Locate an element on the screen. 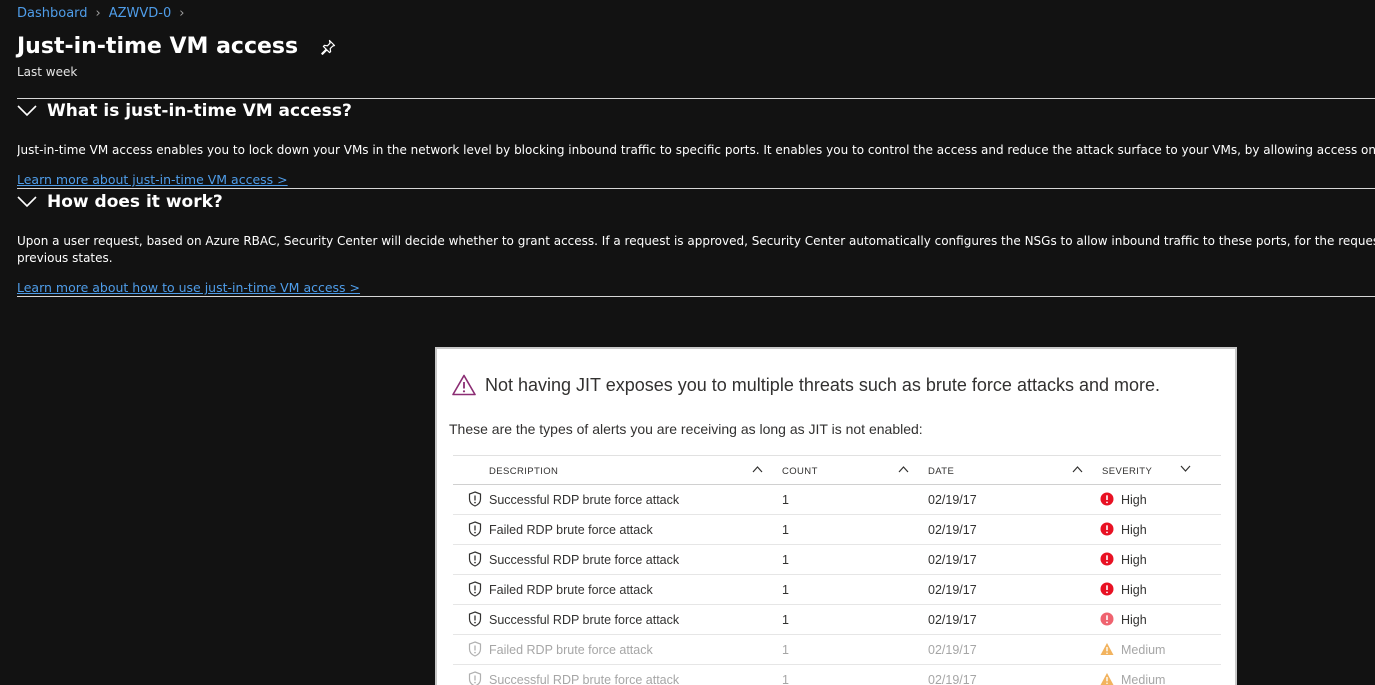 This screenshot has width=1375, height=685. section-heading: How does it work? is located at coordinates (135, 202).